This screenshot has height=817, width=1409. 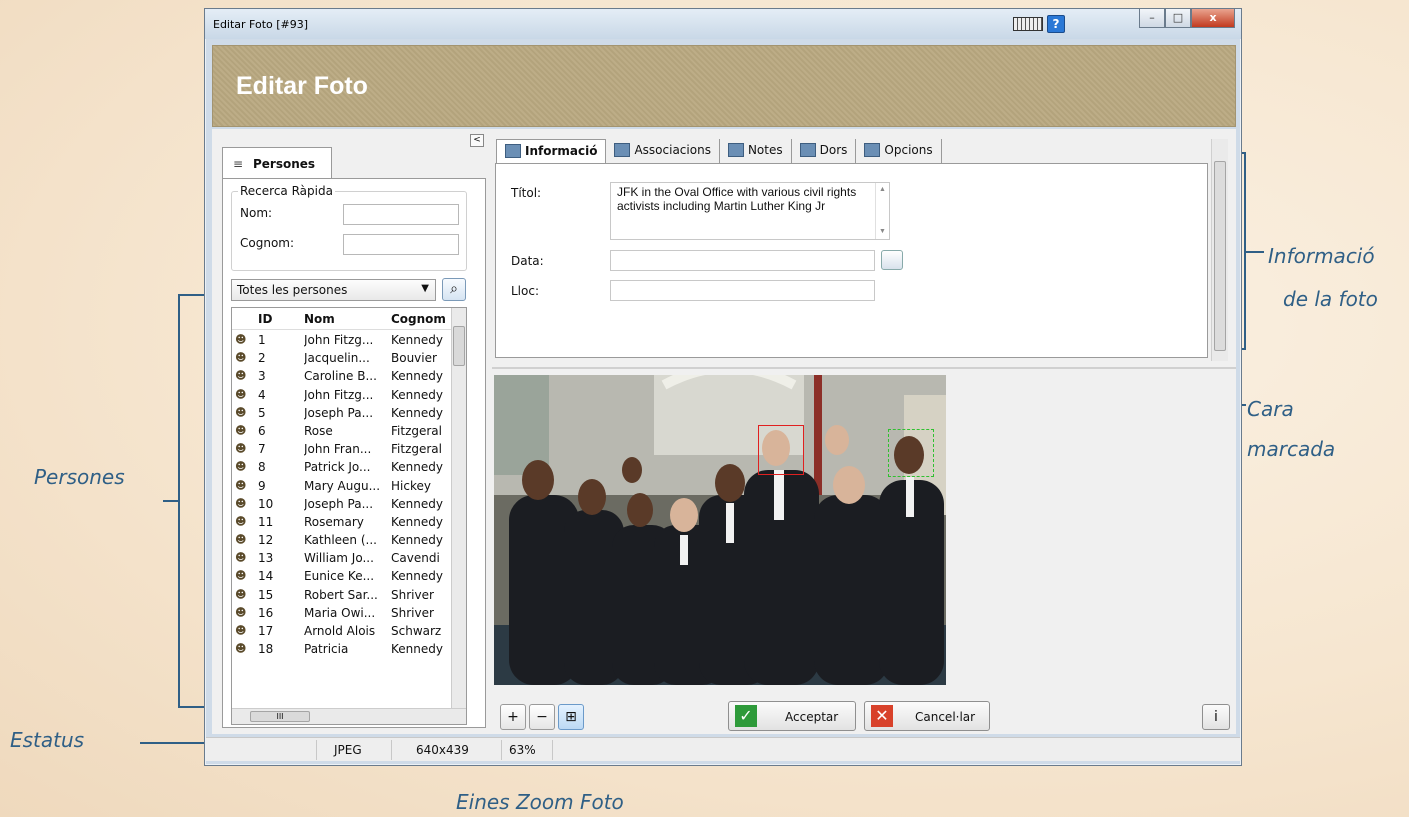 I want to click on collapse-panel-button: <, so click(x=477, y=140).